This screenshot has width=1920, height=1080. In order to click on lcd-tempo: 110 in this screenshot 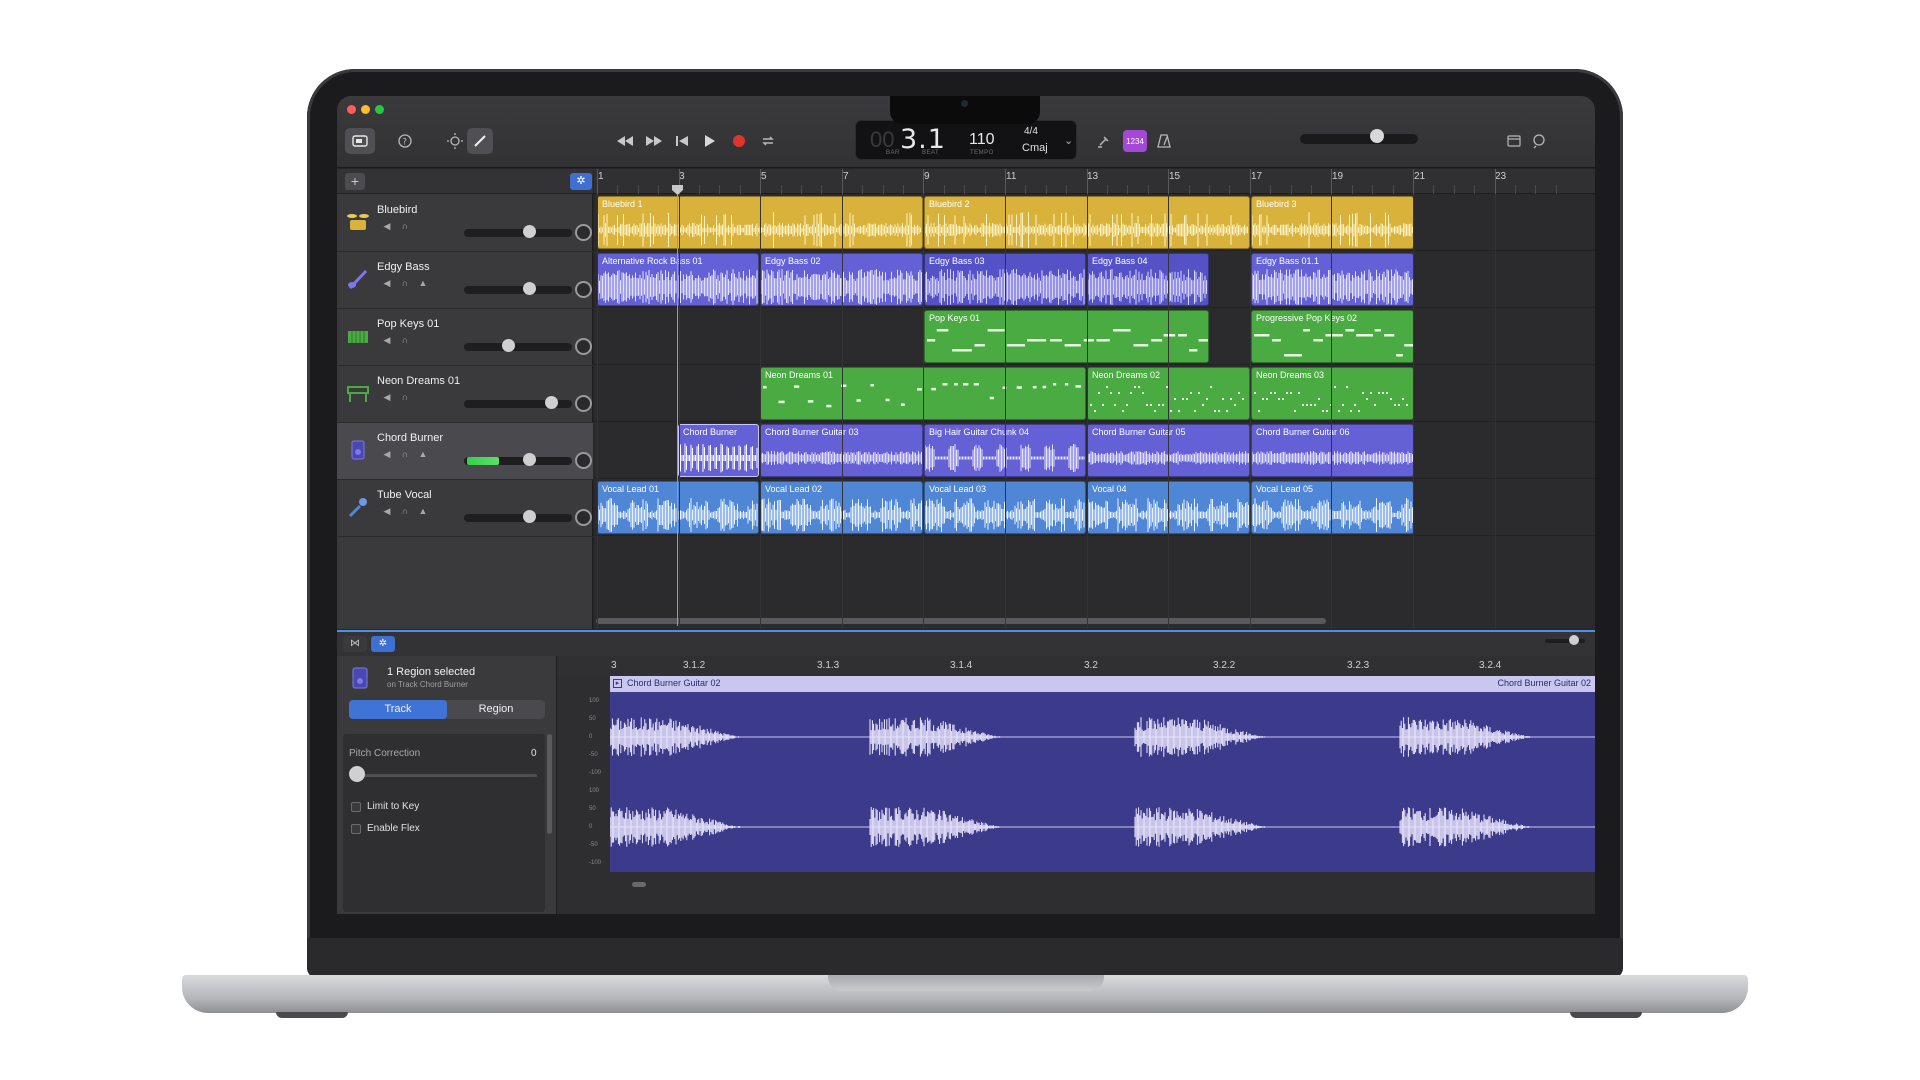, I will do `click(982, 140)`.